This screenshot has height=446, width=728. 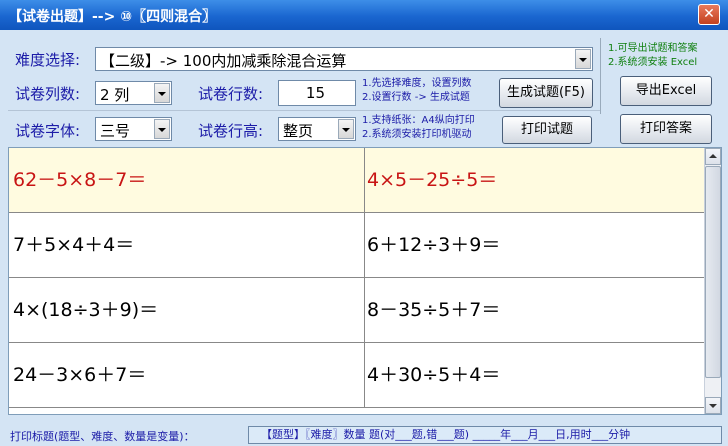 What do you see at coordinates (304, 110) in the screenshot?
I see `divider` at bounding box center [304, 110].